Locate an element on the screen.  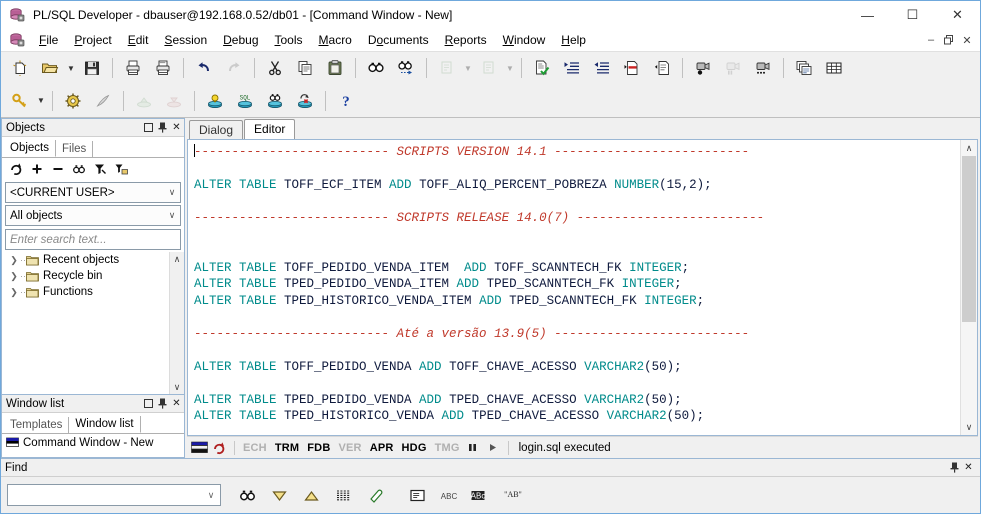
uncomment-icon is located at coordinates (662, 68).